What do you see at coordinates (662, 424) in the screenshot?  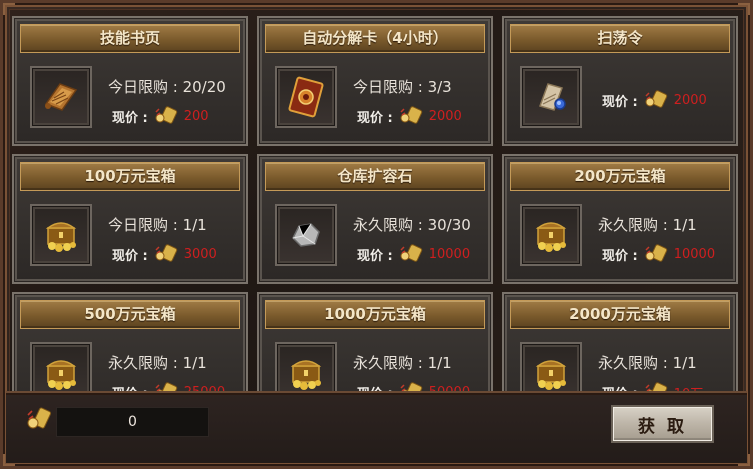 I see `get-button: 获 取` at bounding box center [662, 424].